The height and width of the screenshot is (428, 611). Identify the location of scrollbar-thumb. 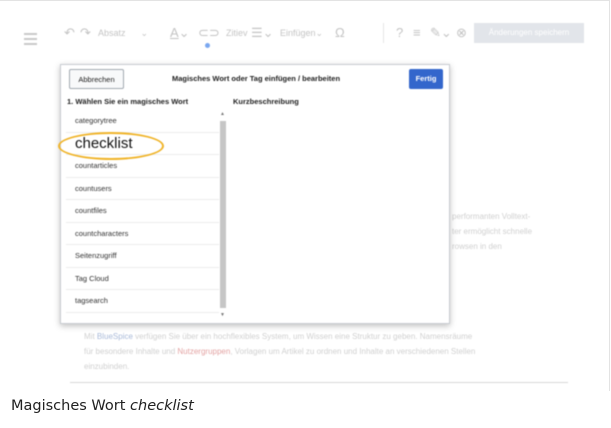
(223, 214).